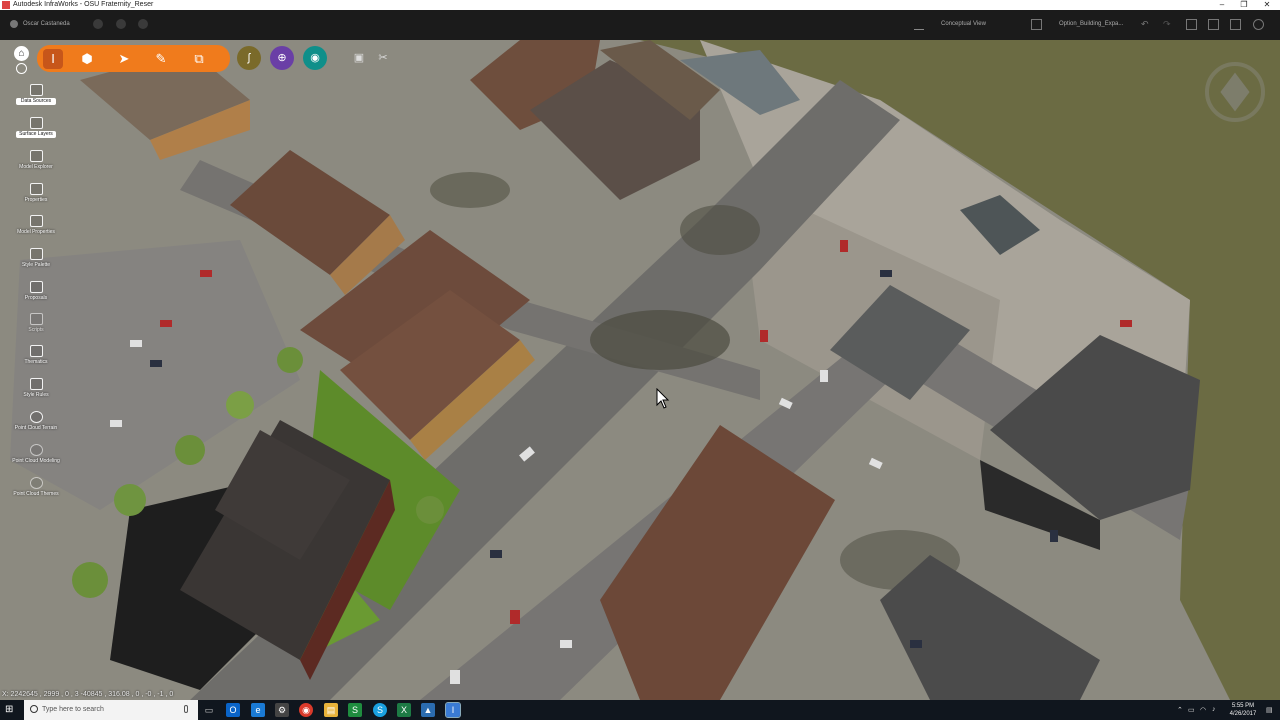 Image resolution: width=1280 pixels, height=720 pixels. I want to click on proposal-icon, so click(1036, 24).